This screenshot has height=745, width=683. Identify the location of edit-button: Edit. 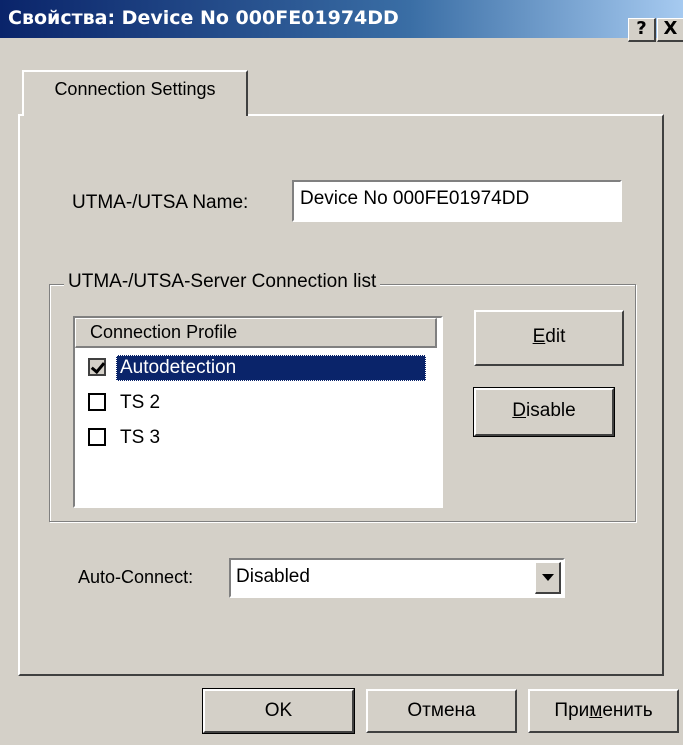
(549, 338).